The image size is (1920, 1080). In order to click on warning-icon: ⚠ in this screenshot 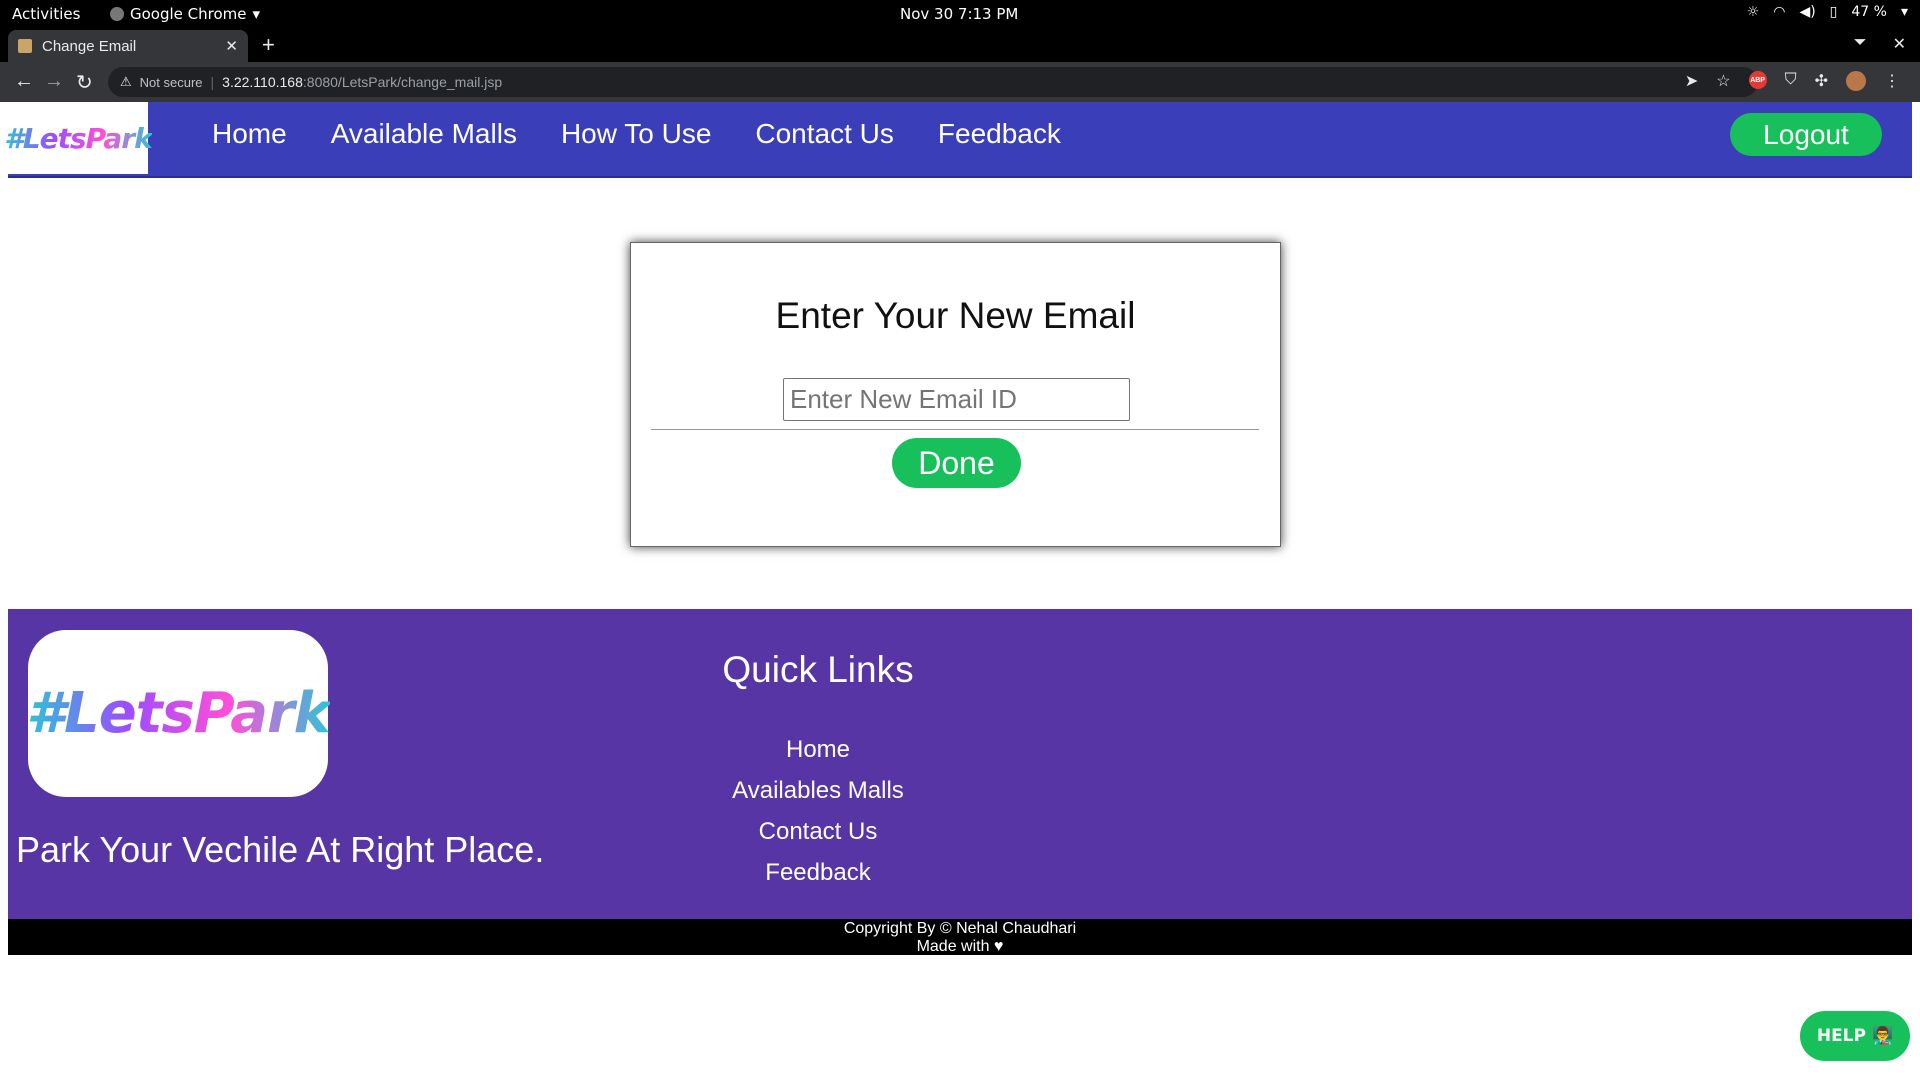, I will do `click(126, 82)`.